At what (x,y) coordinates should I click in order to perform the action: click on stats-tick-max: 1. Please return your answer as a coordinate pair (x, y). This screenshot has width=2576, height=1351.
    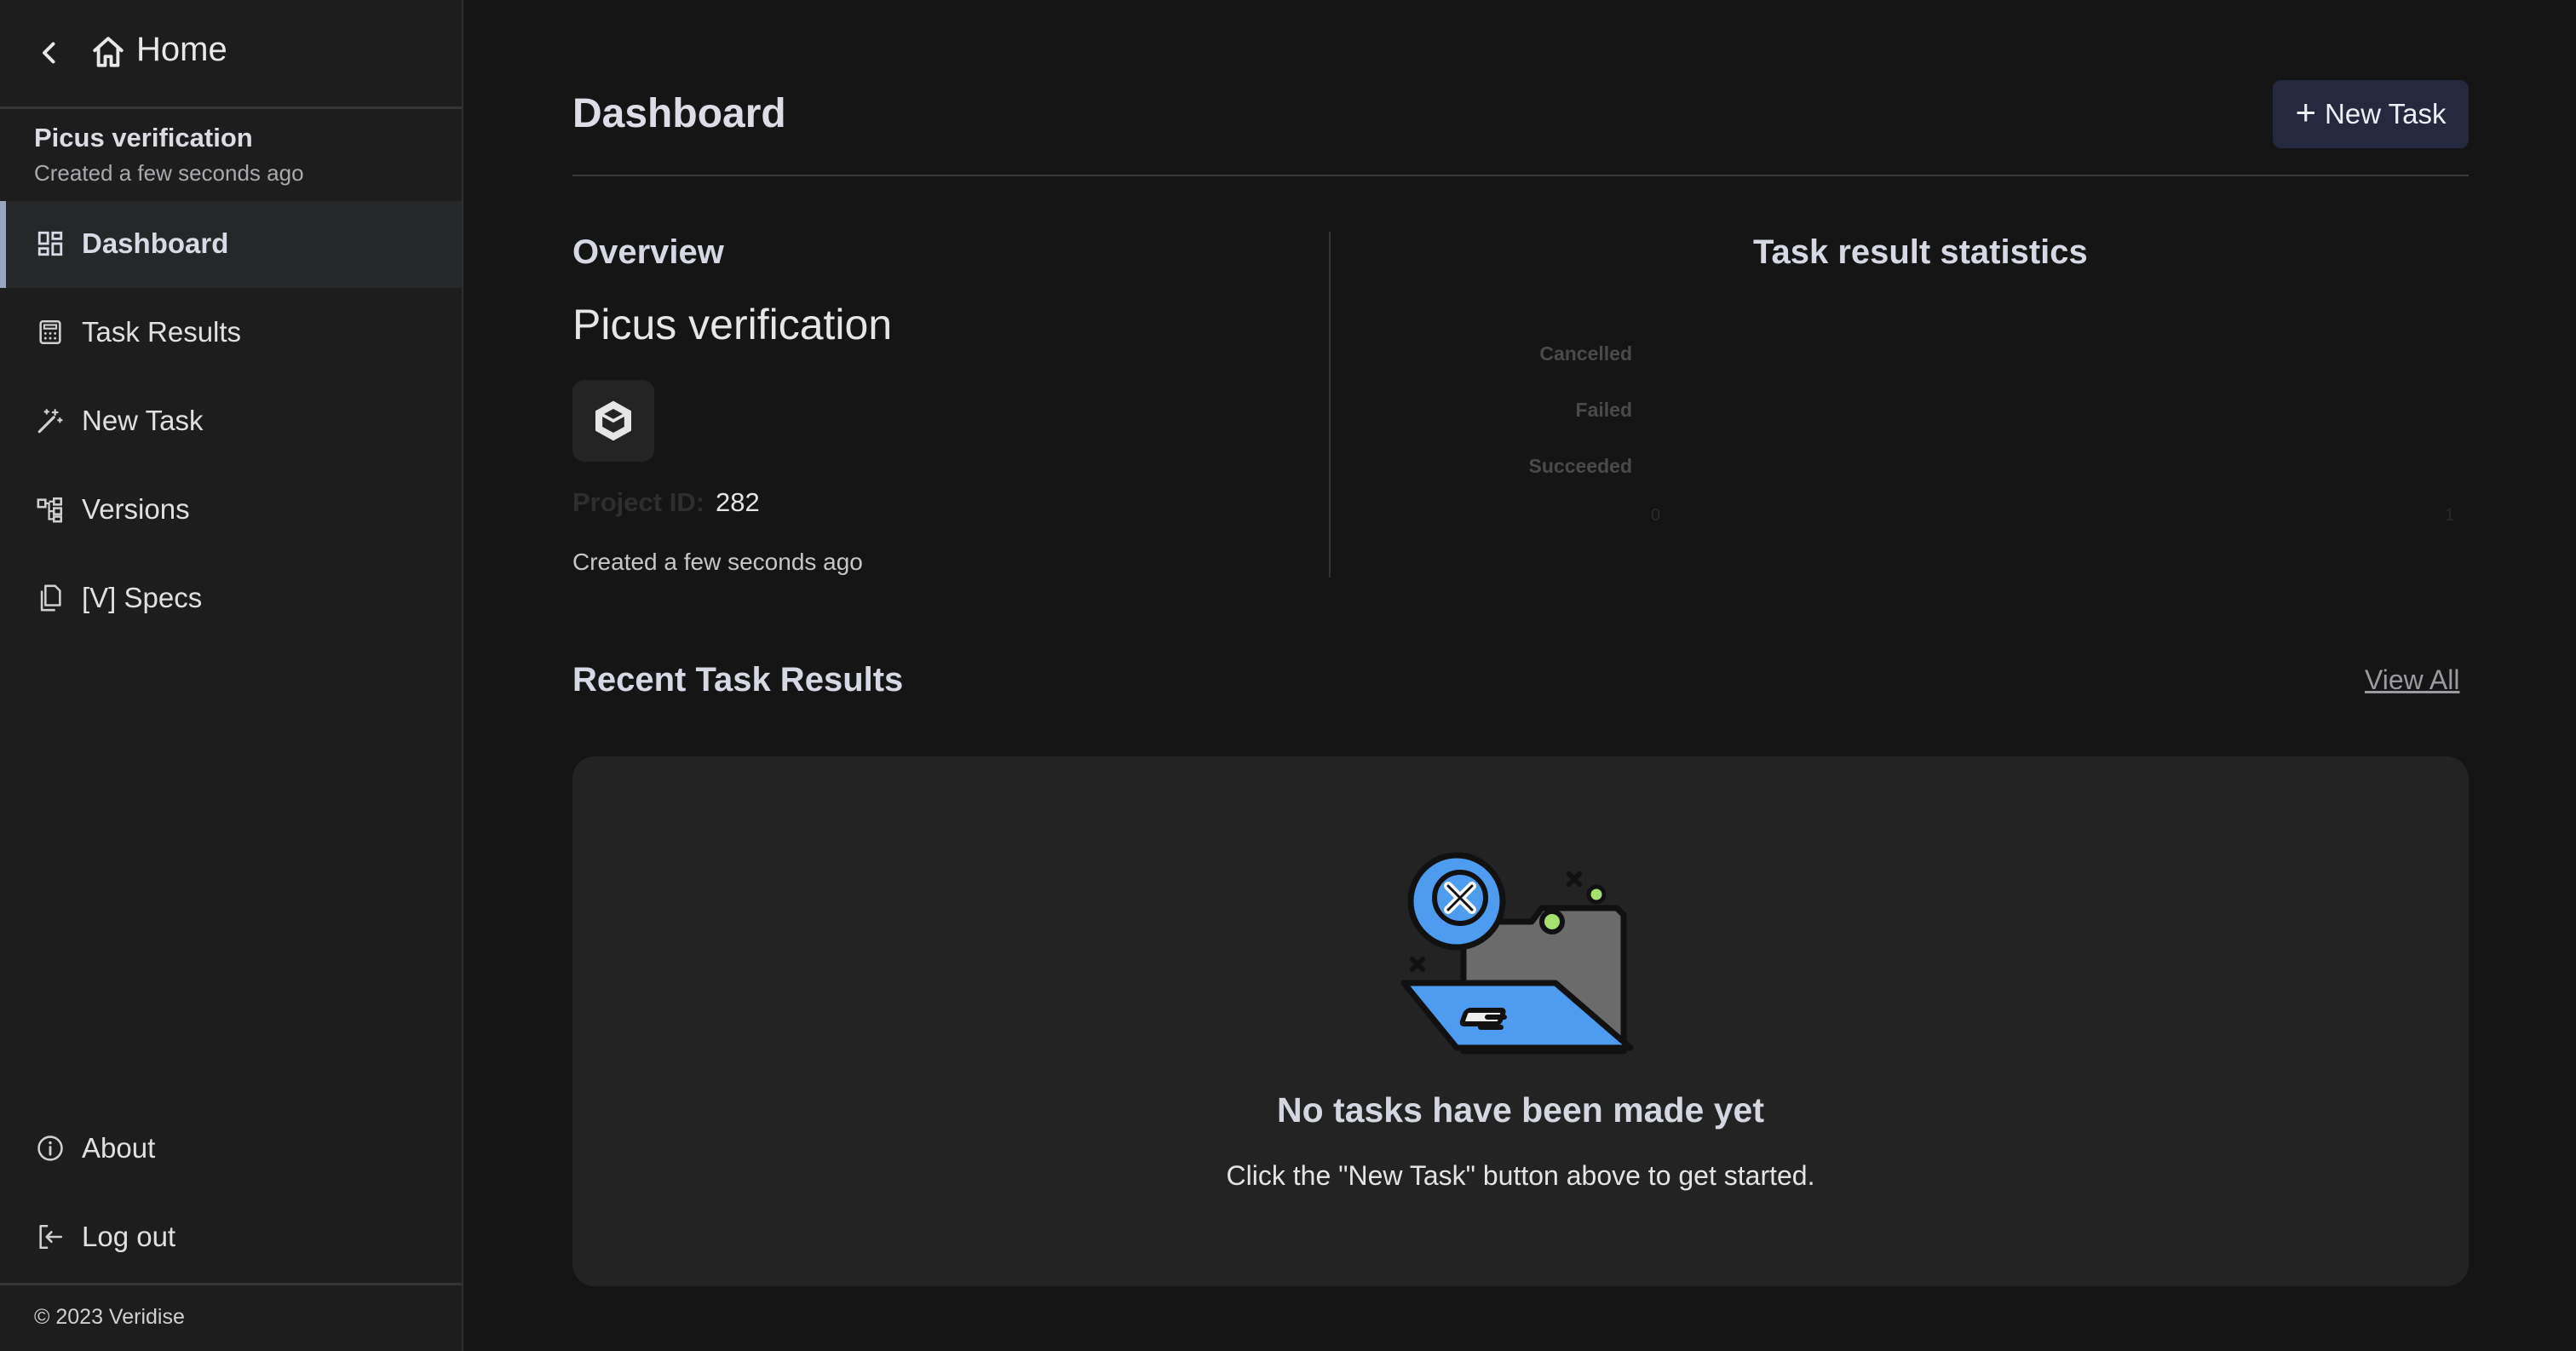
    Looking at the image, I should click on (2450, 516).